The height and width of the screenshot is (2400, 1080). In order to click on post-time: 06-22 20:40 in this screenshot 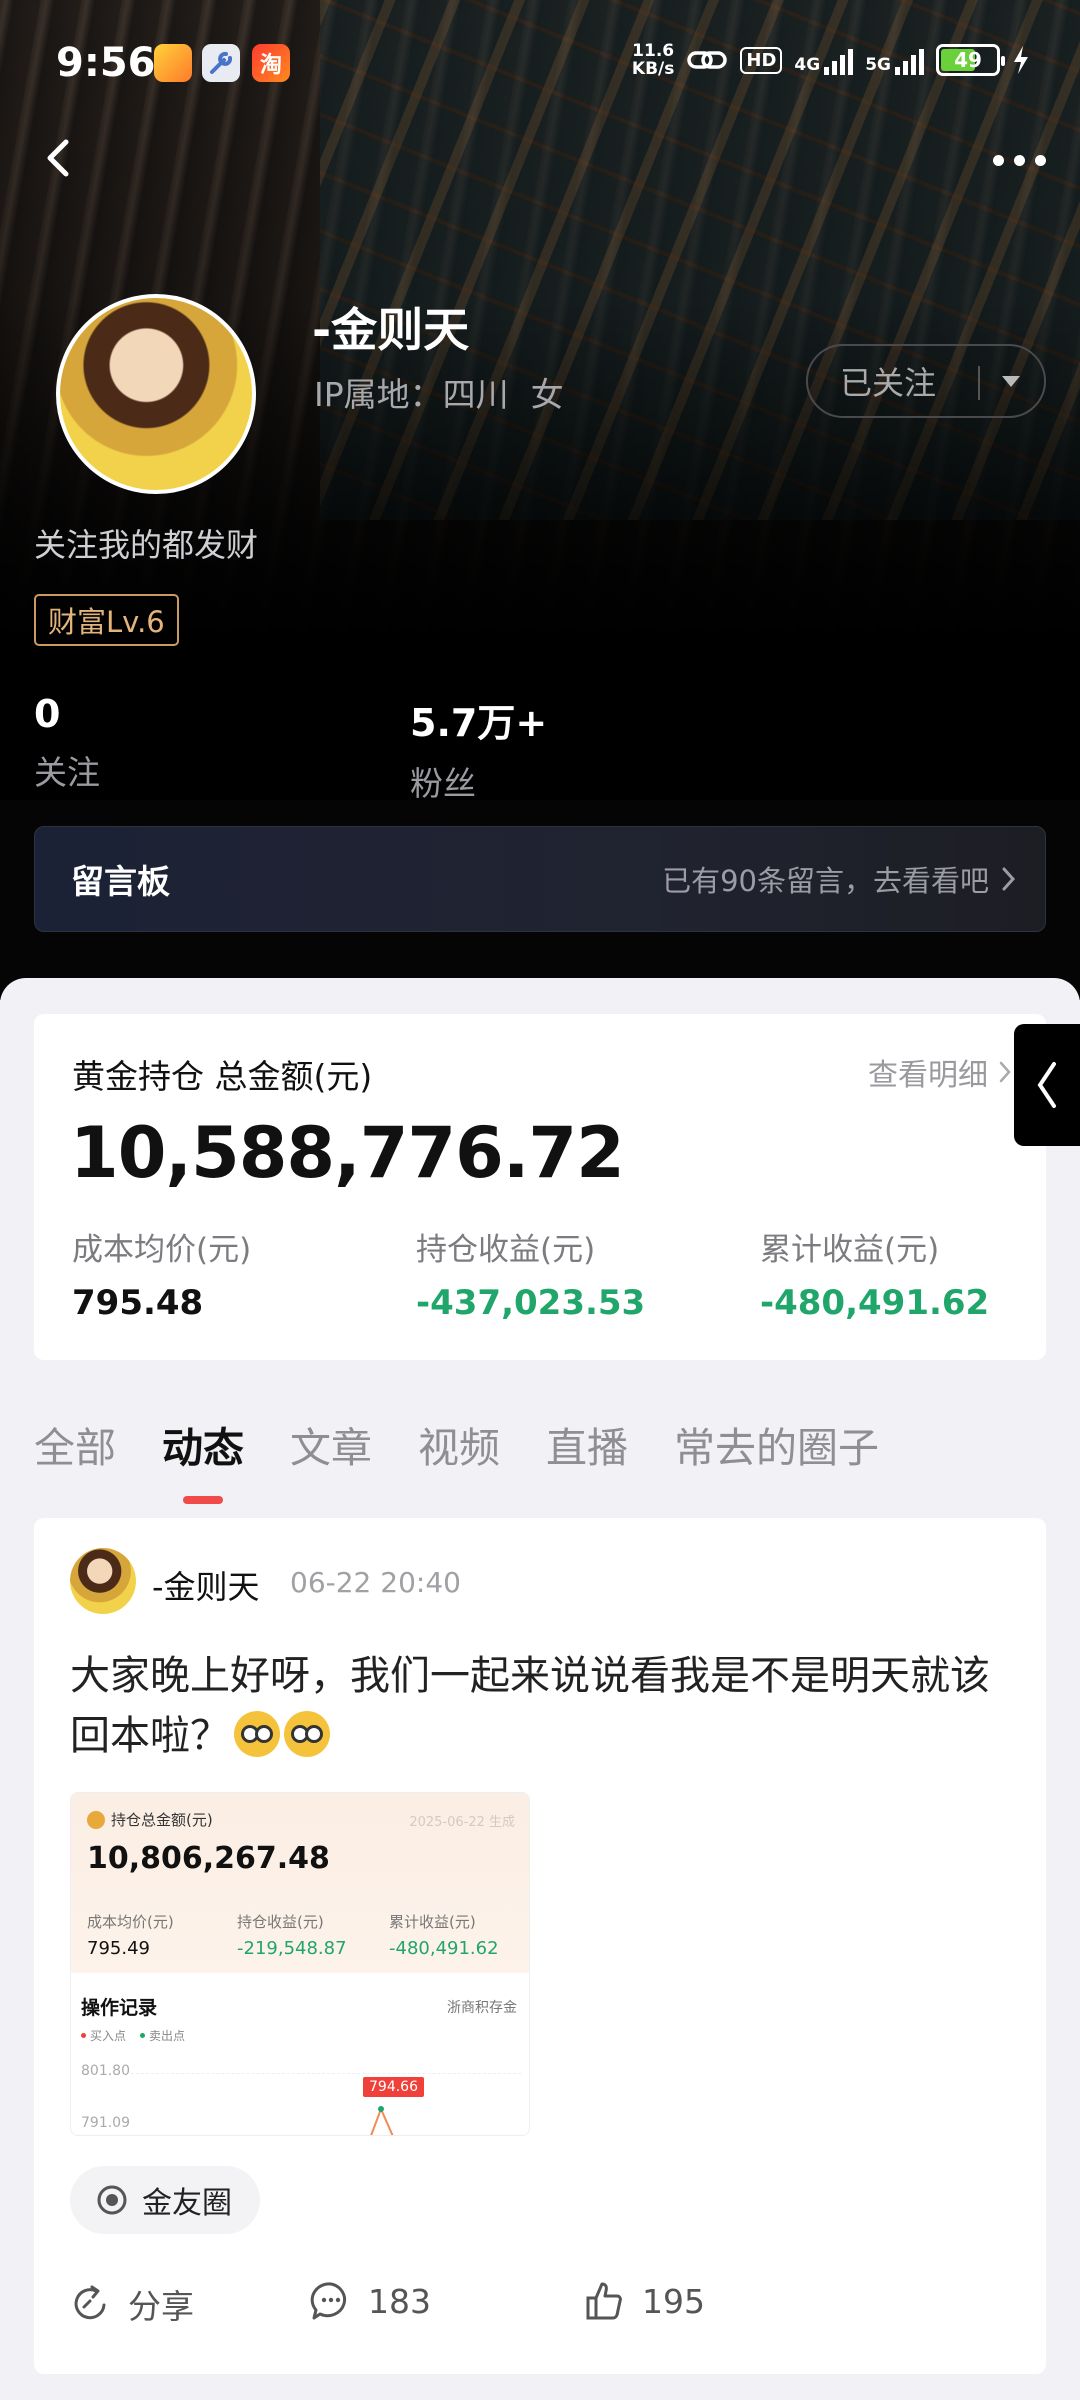, I will do `click(375, 1582)`.